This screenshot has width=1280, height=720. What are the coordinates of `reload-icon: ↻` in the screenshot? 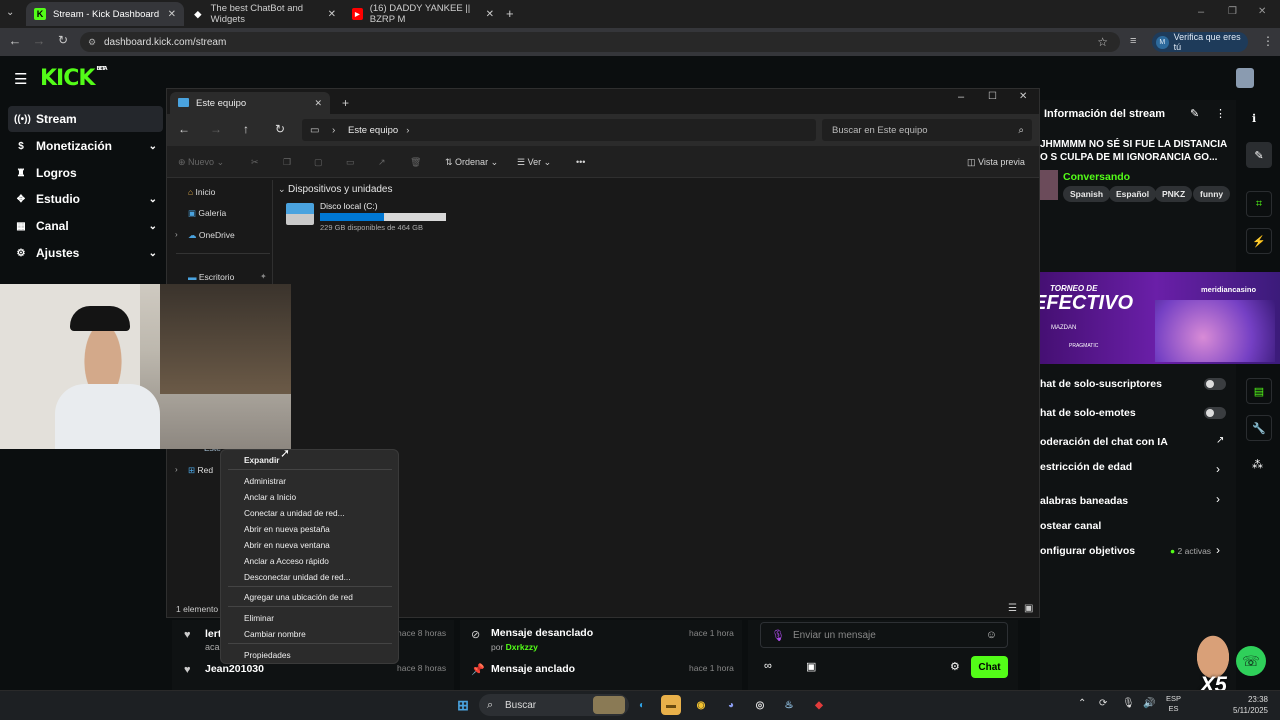 It's located at (63, 40).